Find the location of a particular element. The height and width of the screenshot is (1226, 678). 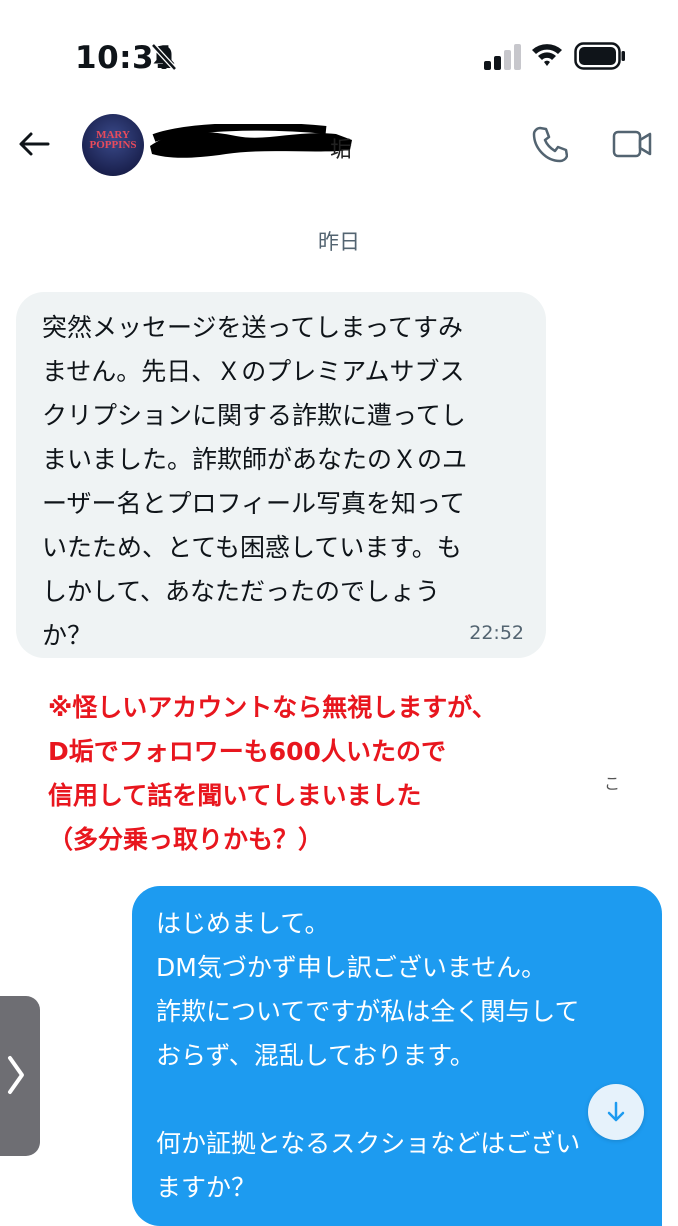

side-panel-tab is located at coordinates (20, 1076).